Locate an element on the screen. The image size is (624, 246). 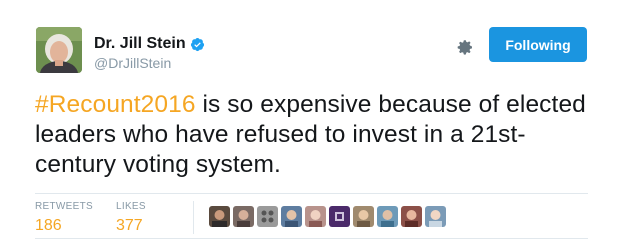
hashtag-link: #Recount2016 is located at coordinates (115, 104).